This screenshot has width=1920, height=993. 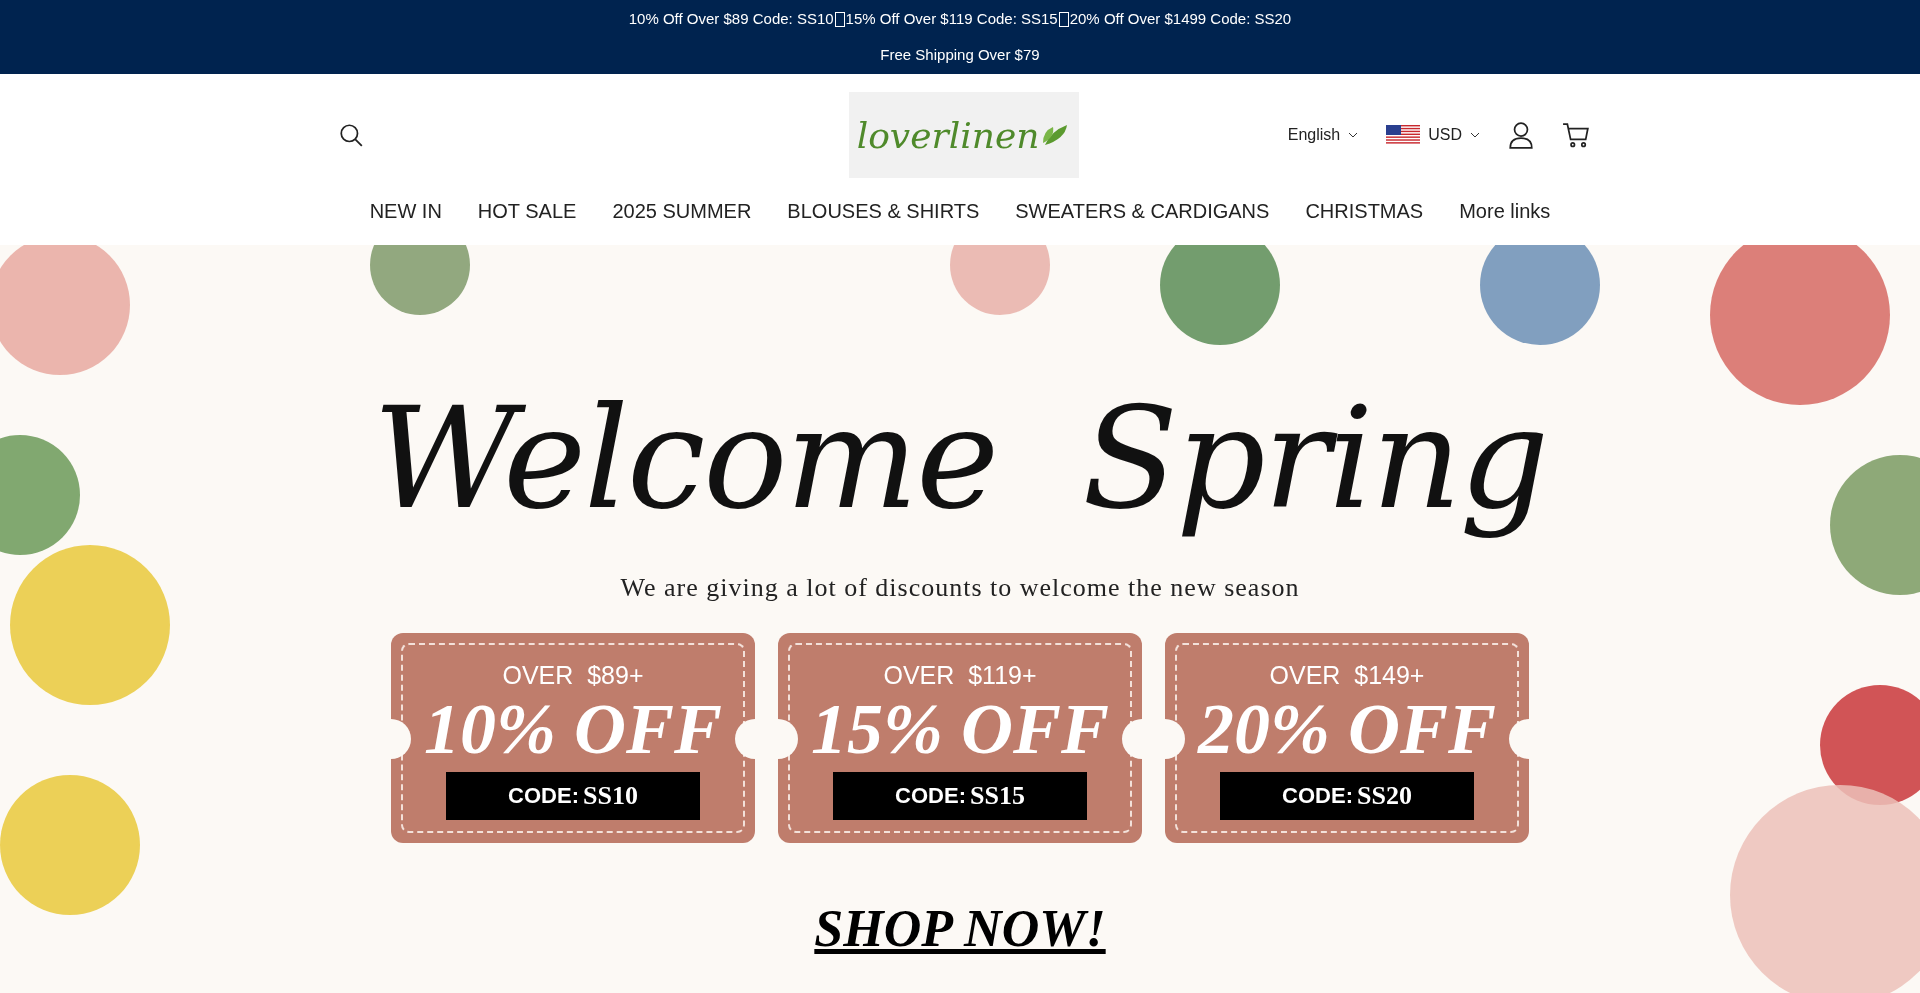 I want to click on nav-link: CHRISTMAS, so click(x=1364, y=211).